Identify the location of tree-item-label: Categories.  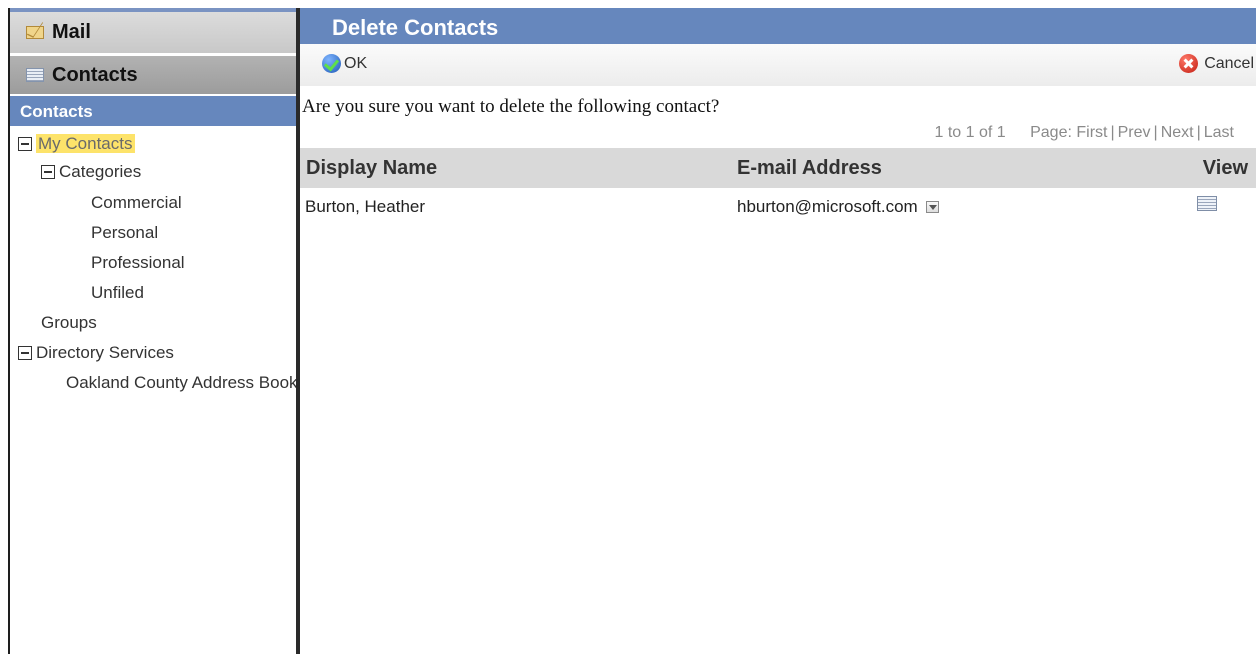
(100, 171).